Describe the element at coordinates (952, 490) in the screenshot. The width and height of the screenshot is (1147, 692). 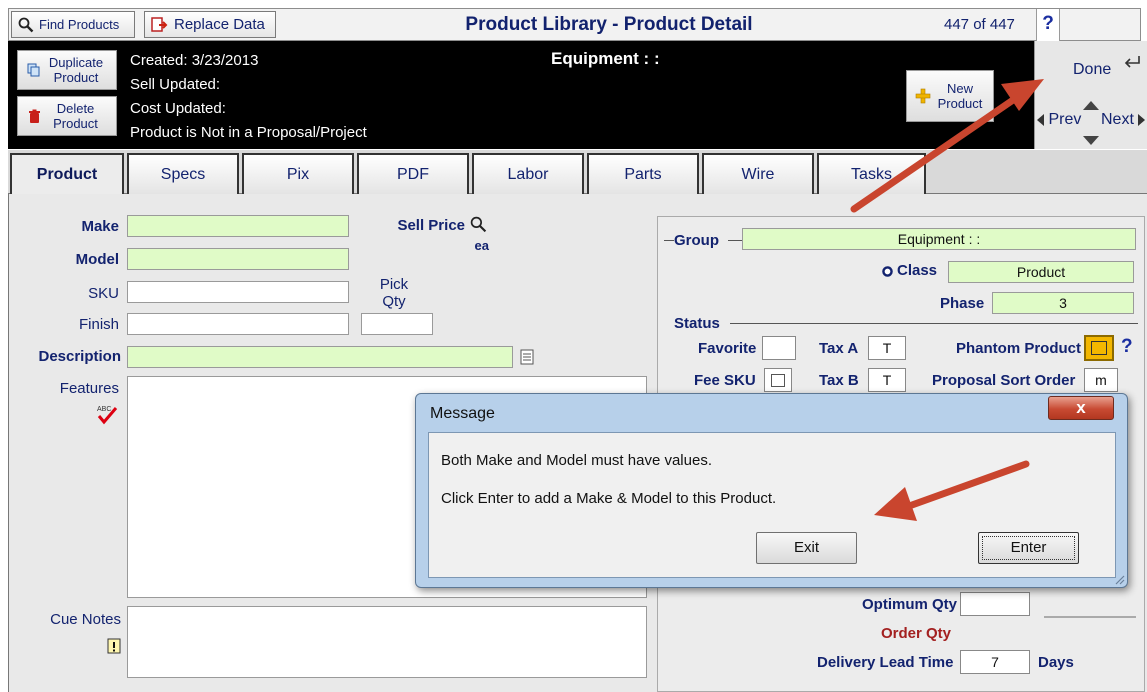
I see `arrow-to-enter-icon` at that location.